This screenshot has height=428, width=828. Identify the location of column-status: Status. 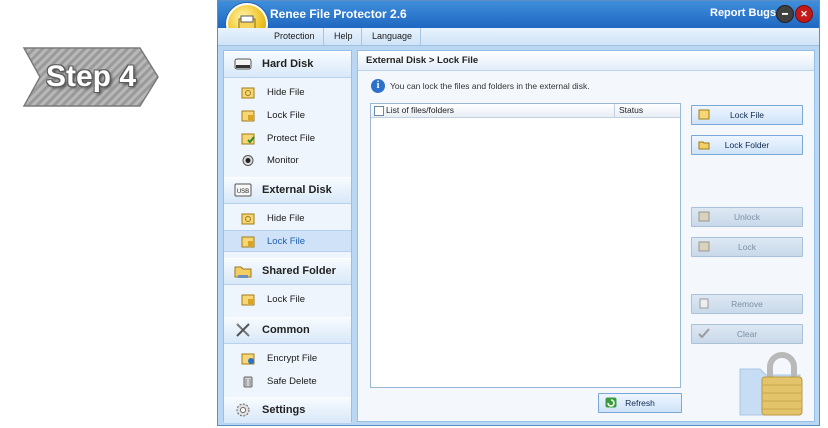
(631, 110).